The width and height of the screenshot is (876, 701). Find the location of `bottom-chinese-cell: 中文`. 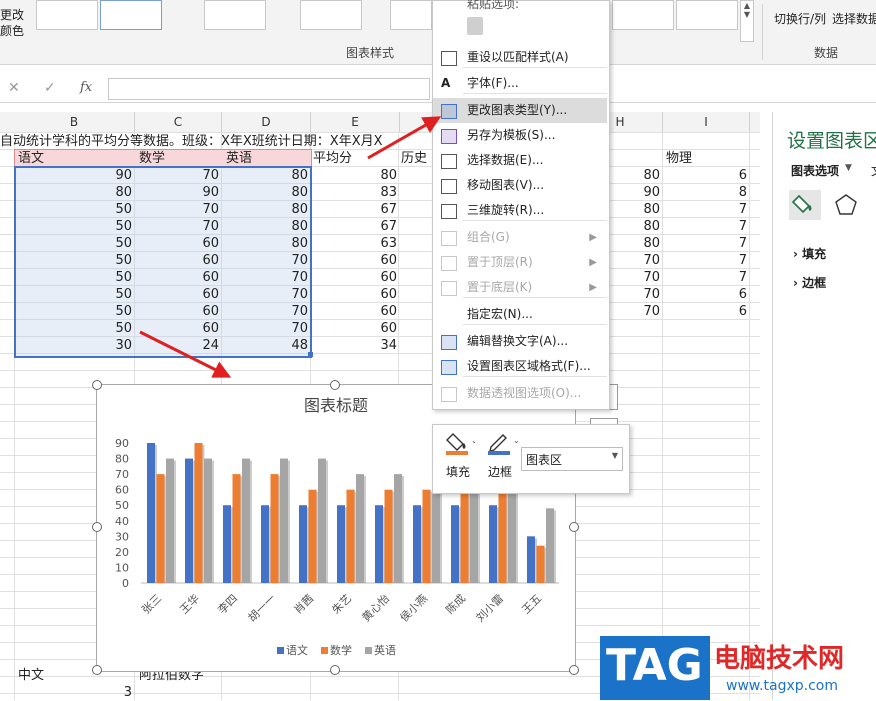

bottom-chinese-cell: 中文 is located at coordinates (31, 675).